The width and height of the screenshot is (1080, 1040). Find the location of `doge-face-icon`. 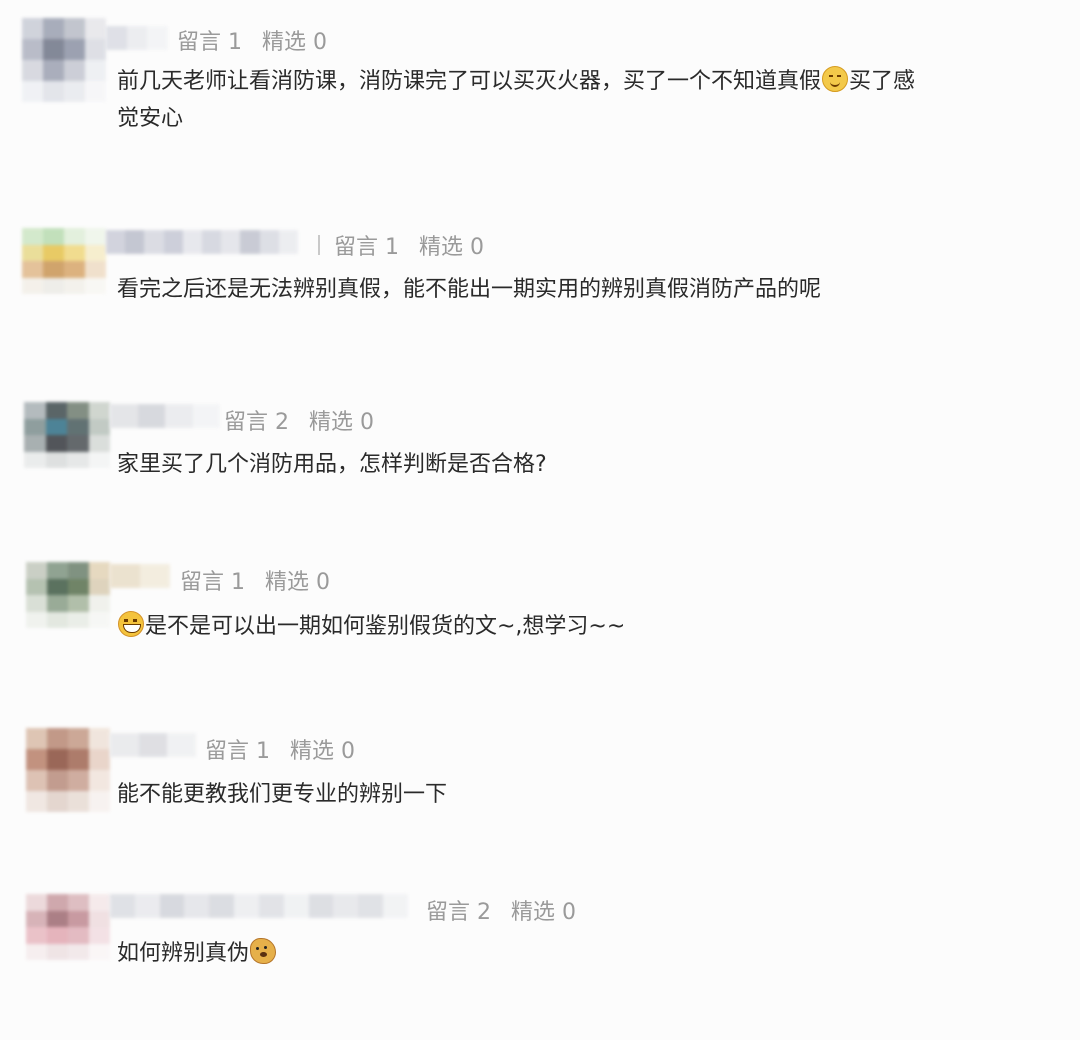

doge-face-icon is located at coordinates (263, 951).